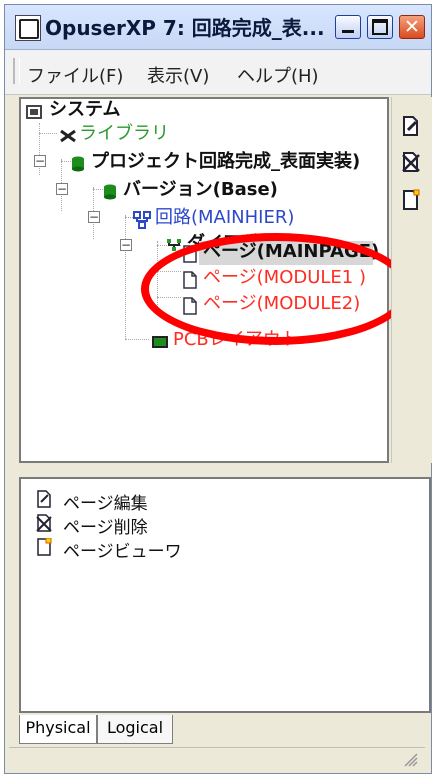 The height and width of the screenshot is (776, 438). Describe the element at coordinates (135, 729) in the screenshot. I see `tab-logical: Logical` at that location.